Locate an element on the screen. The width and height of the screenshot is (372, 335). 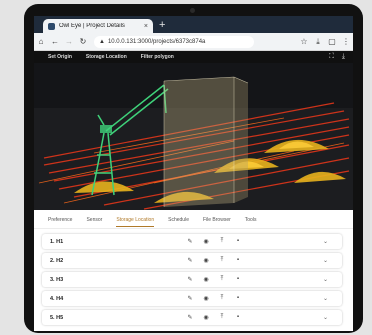
nav-filter-polygon: Filter polygon is located at coordinates (157, 57).